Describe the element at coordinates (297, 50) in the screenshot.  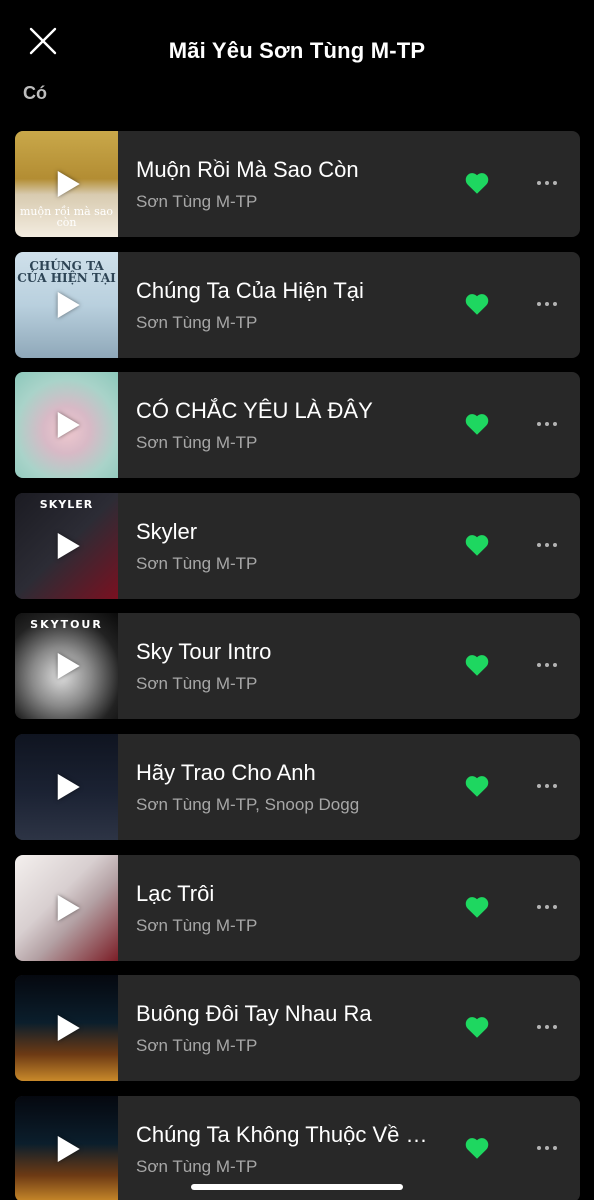
I see `page-title: Mãi Yêu Sơn Tùng M-TP` at that location.